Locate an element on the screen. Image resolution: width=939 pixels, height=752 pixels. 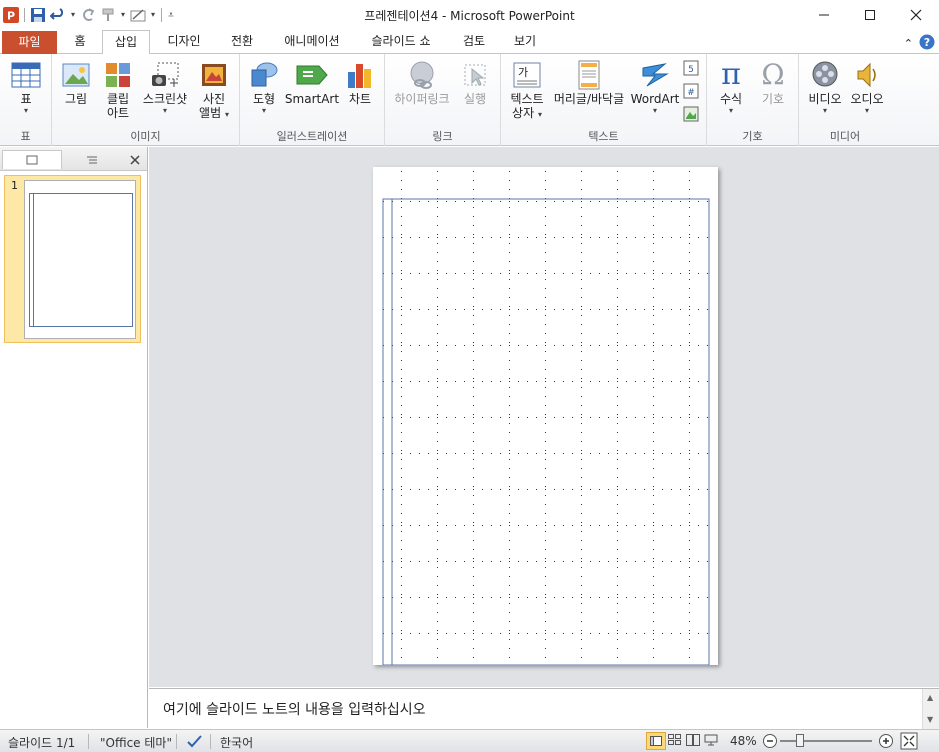
title-bar: P ▾ ▾ ▾ ⩡ 프레젠테이션4 - Microsoft PowerPoint is located at coordinates (469, 15).